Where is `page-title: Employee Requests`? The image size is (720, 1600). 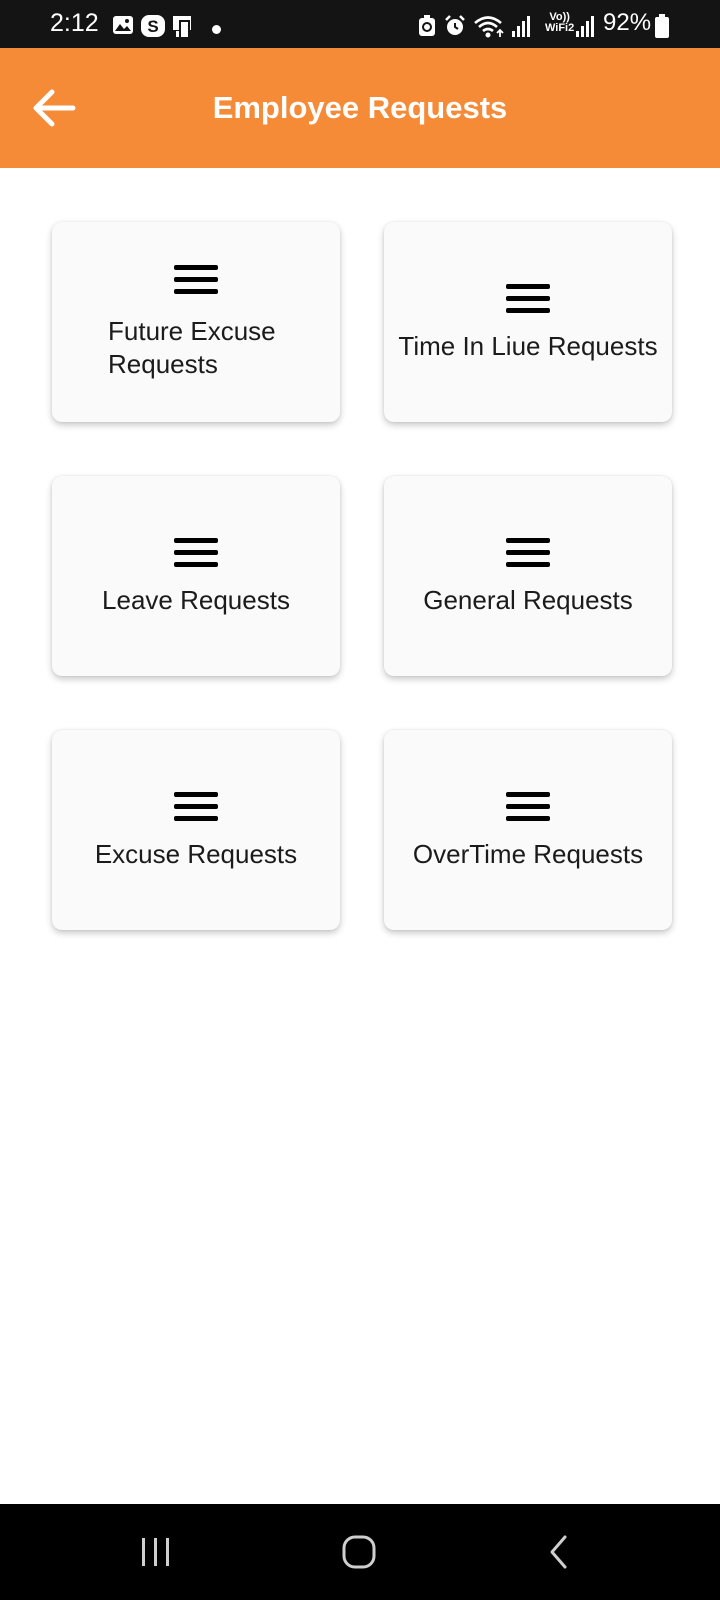
page-title: Employee Requests is located at coordinates (360, 107).